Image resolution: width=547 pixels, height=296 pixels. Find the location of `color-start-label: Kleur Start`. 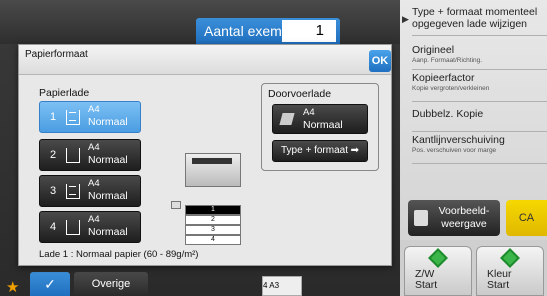

color-start-label: Kleur Start is located at coordinates (499, 280).